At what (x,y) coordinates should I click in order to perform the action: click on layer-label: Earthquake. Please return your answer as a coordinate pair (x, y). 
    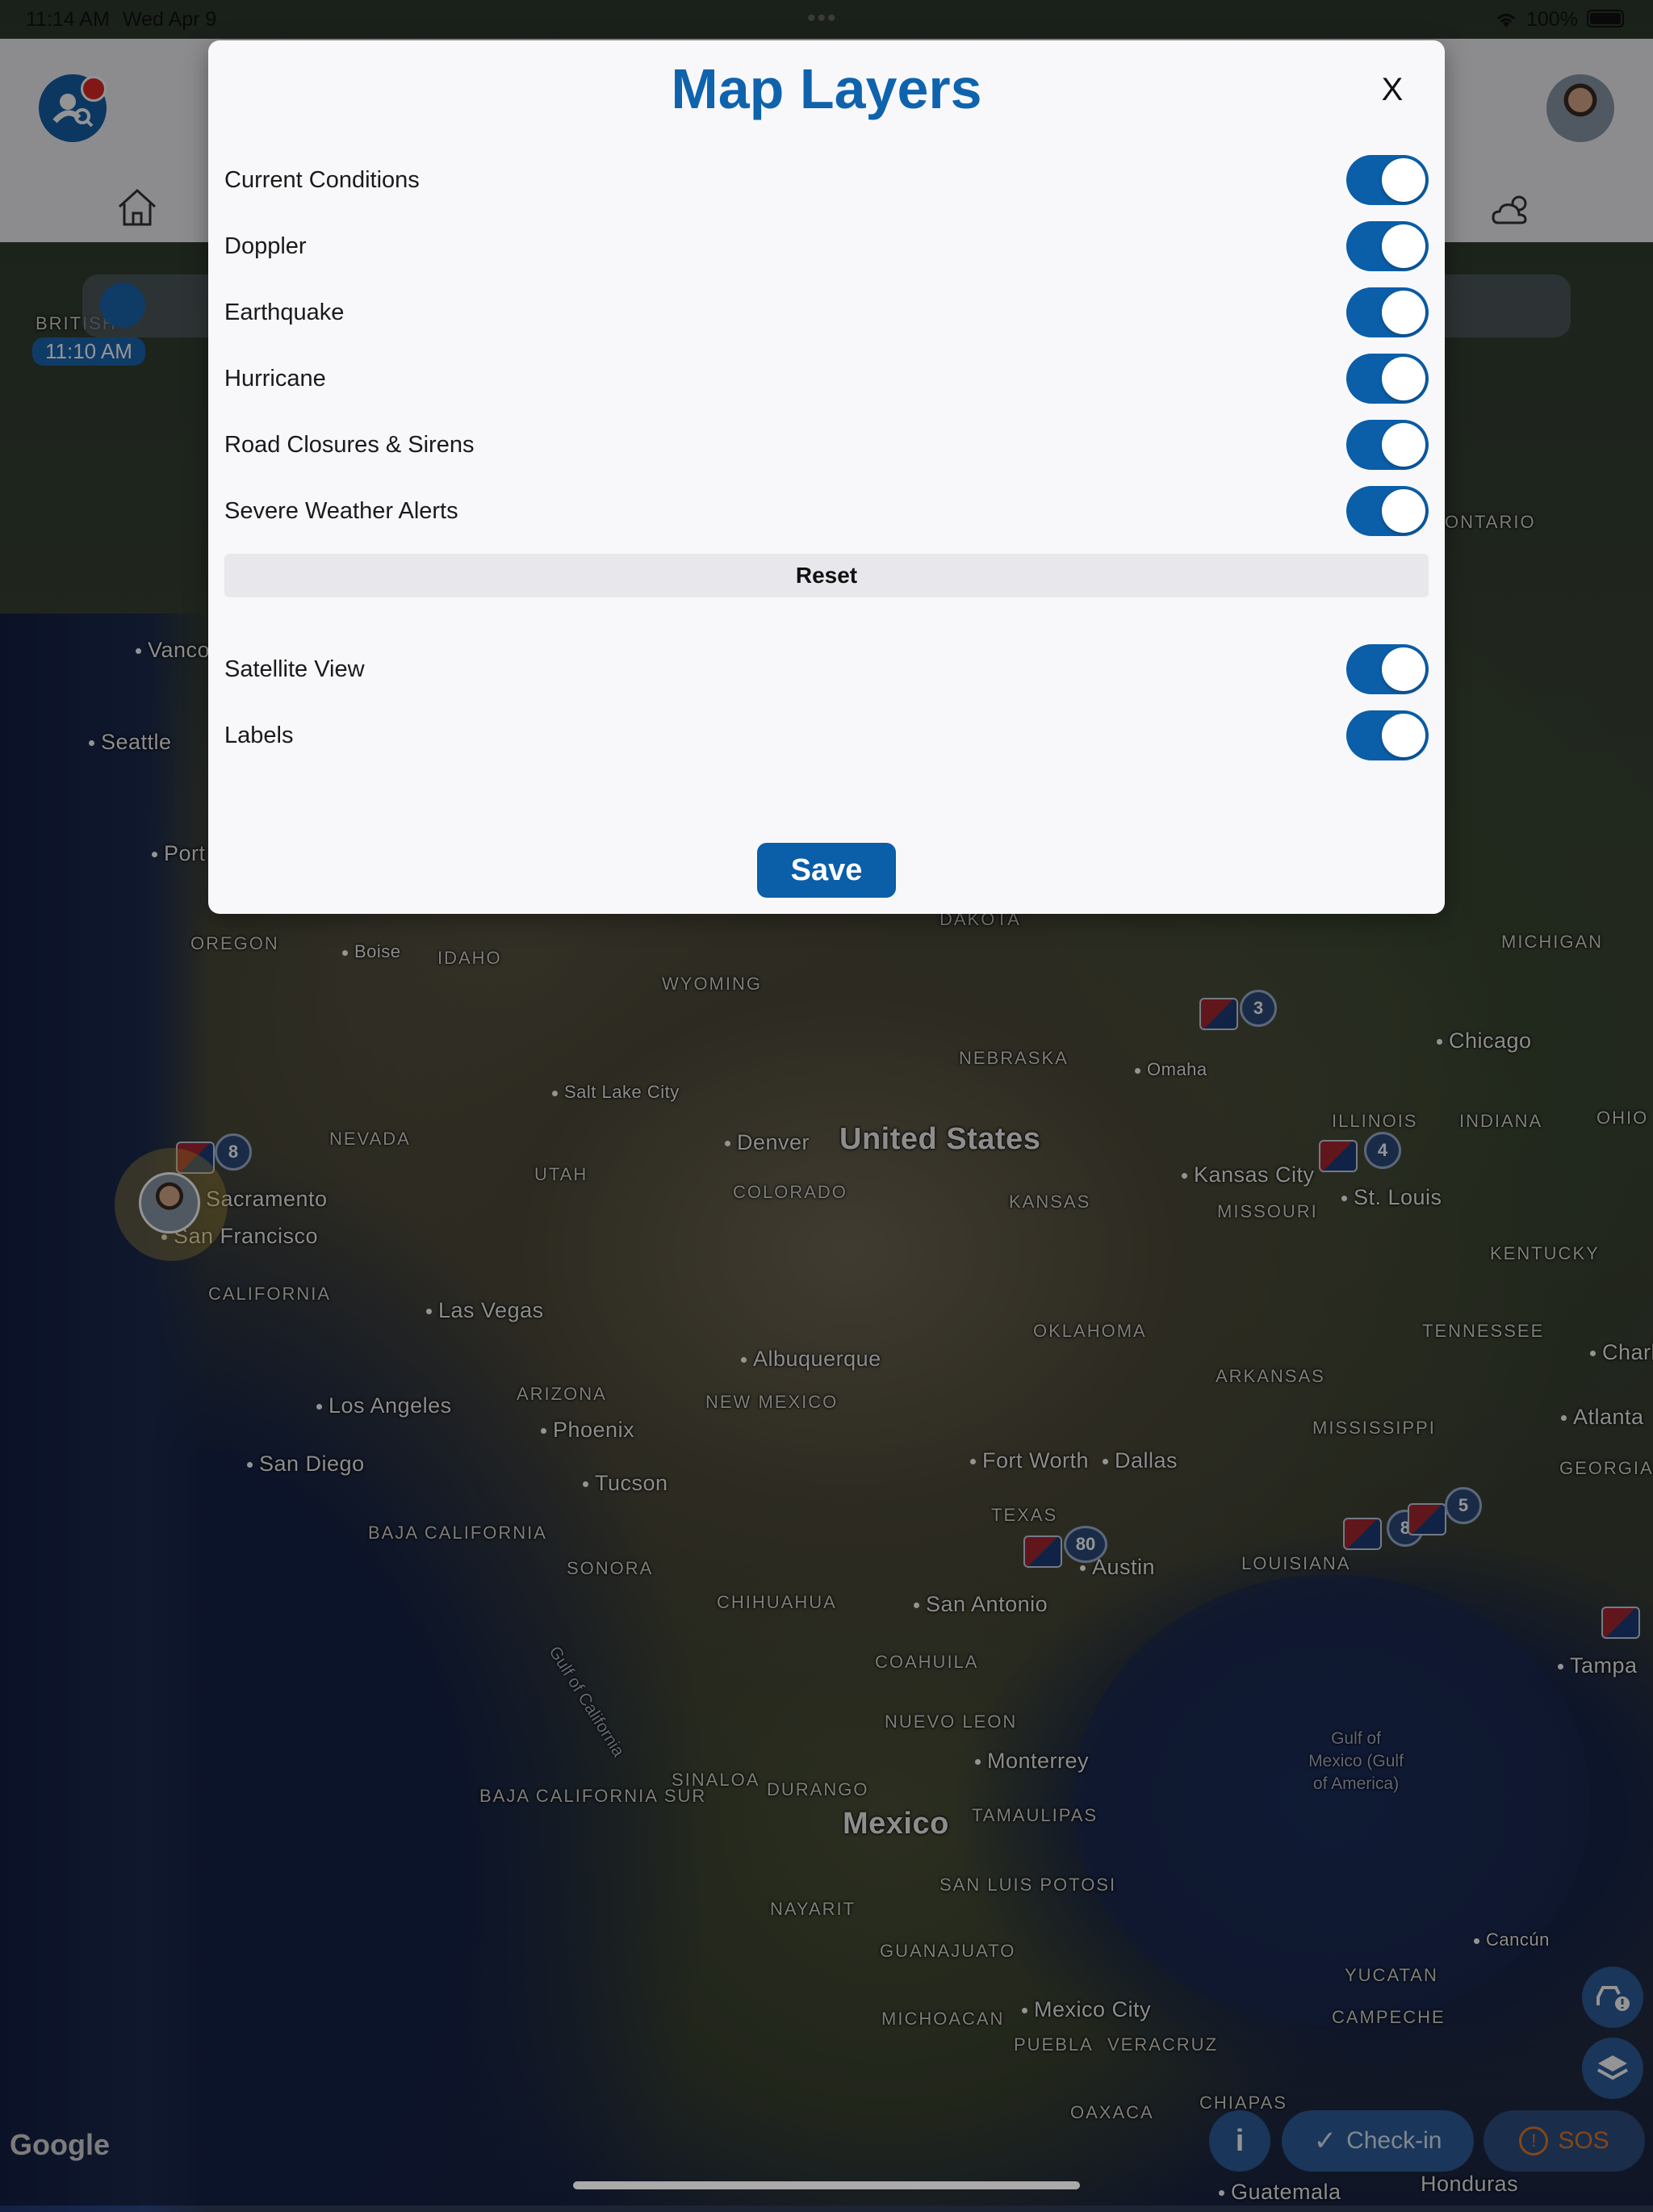
    Looking at the image, I should click on (285, 312).